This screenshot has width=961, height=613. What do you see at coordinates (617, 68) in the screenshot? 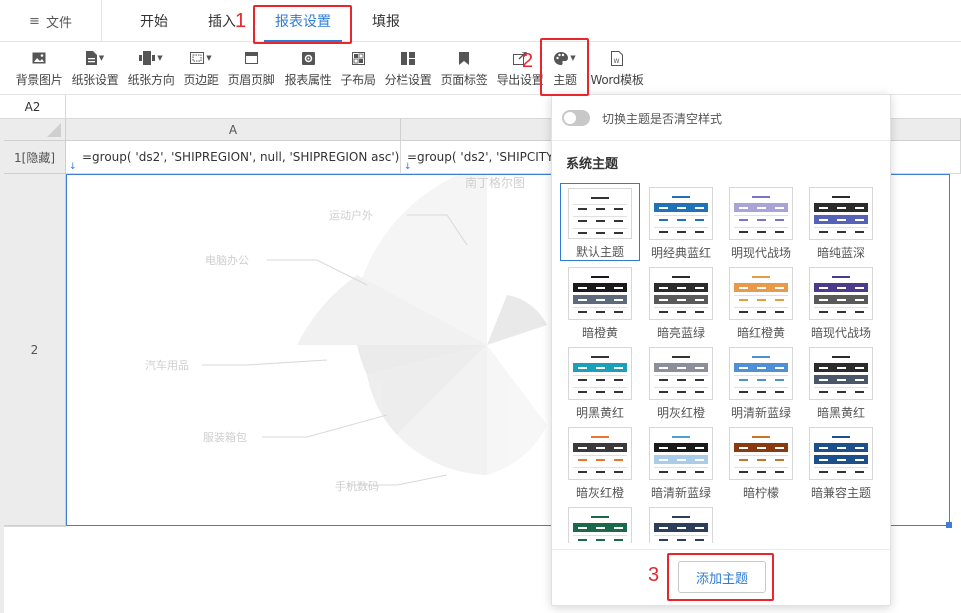
I see `word-template-button: W Word模板` at bounding box center [617, 68].